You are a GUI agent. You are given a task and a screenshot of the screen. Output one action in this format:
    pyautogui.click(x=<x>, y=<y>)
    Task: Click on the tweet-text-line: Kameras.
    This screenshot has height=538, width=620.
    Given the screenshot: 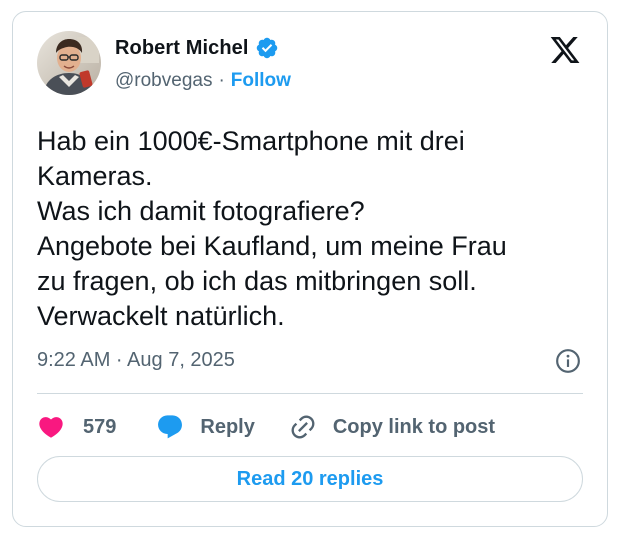 What is the action you would take?
    pyautogui.click(x=95, y=176)
    